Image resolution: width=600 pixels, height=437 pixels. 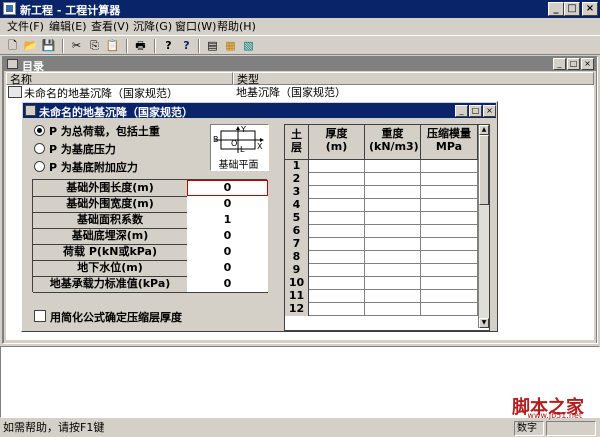 I want to click on radio-additional-stress: P 为基底附加应力, so click(x=86, y=168).